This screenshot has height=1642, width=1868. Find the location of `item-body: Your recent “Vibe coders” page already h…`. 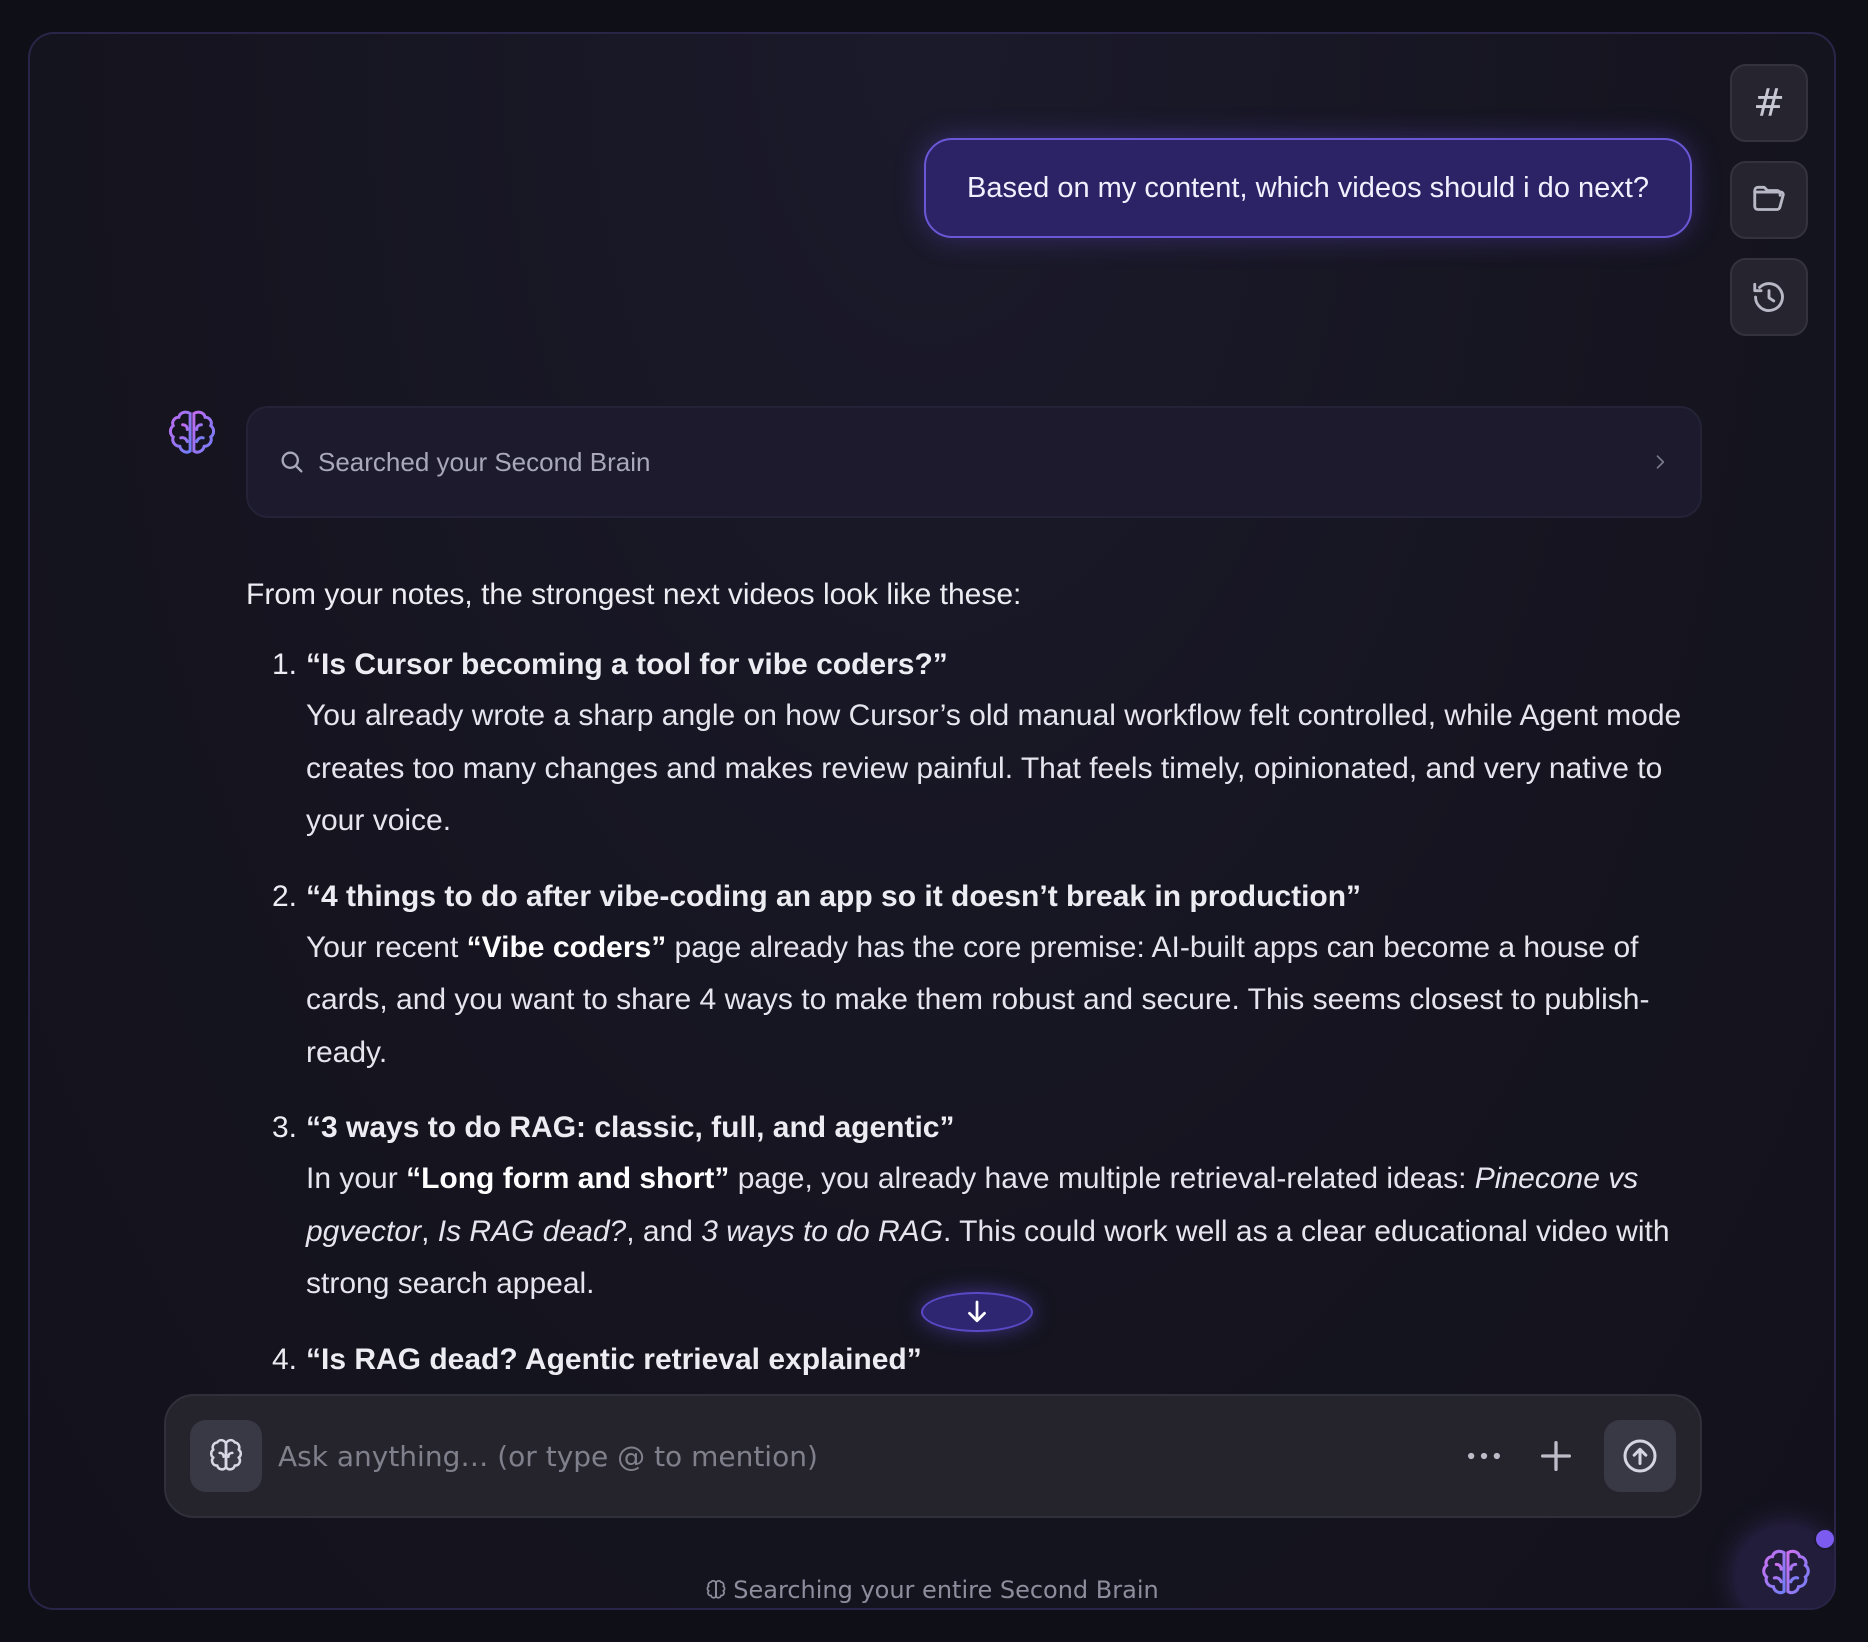

item-body: Your recent “Vibe coders” page already h… is located at coordinates (996, 1001).